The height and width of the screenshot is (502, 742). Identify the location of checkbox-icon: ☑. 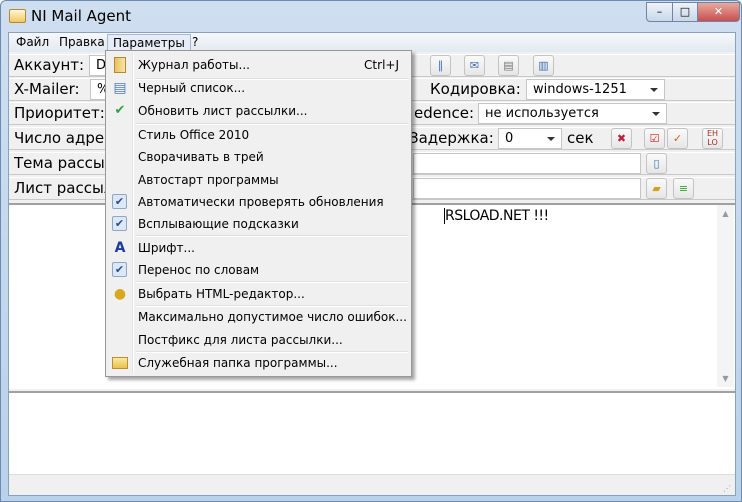
(654, 138).